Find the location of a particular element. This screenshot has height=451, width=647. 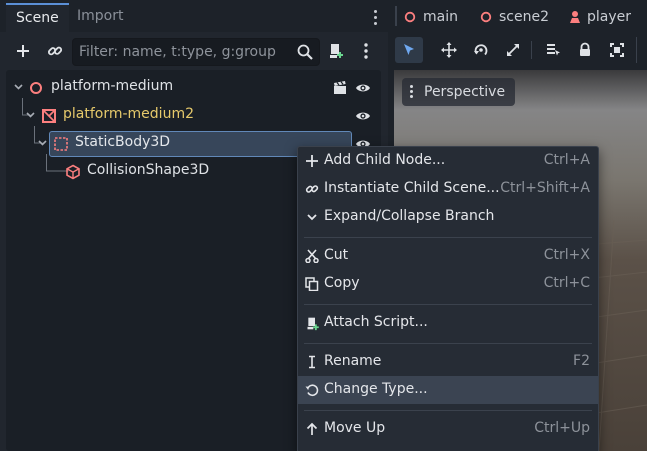

scissors-icon is located at coordinates (312, 256).